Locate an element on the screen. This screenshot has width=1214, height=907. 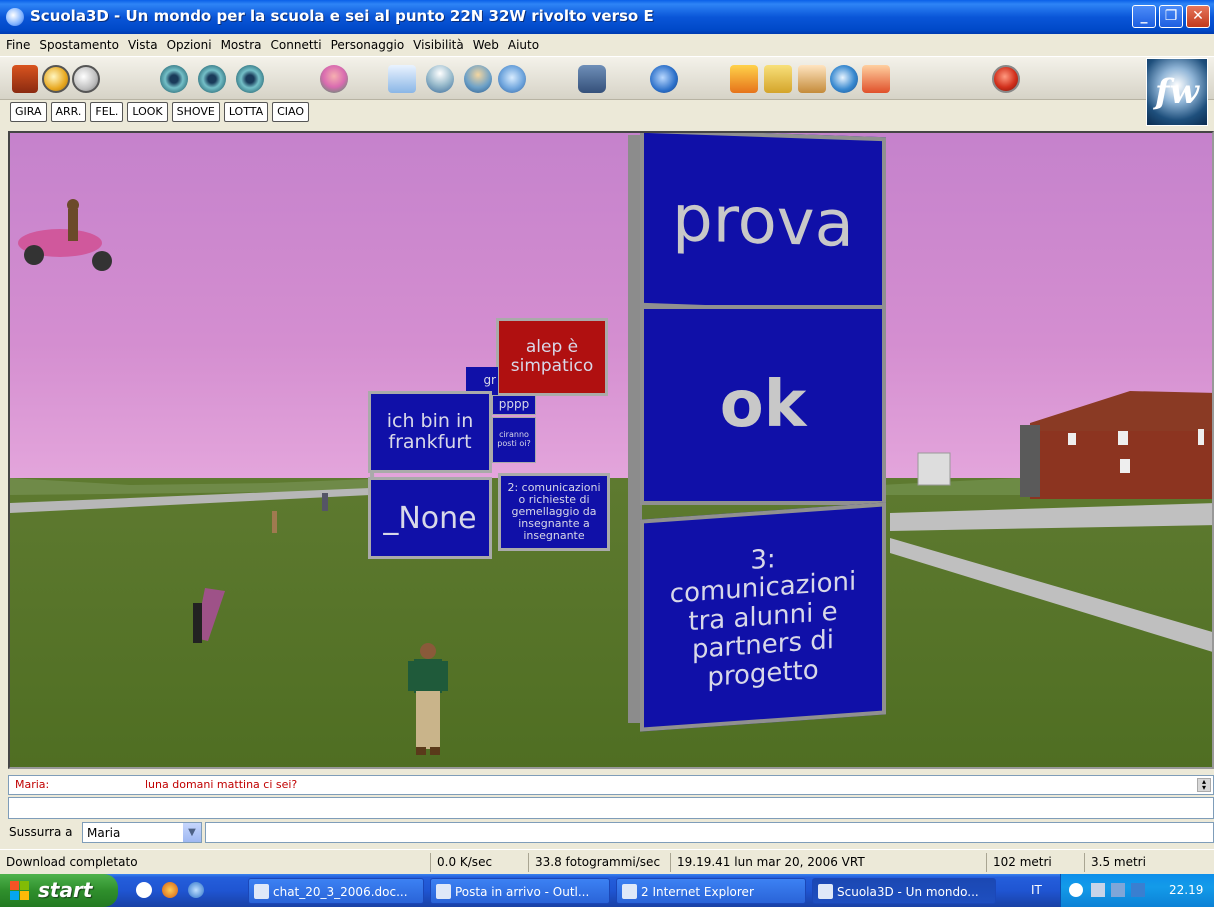
app-logo: fw is located at coordinates (1177, 92).